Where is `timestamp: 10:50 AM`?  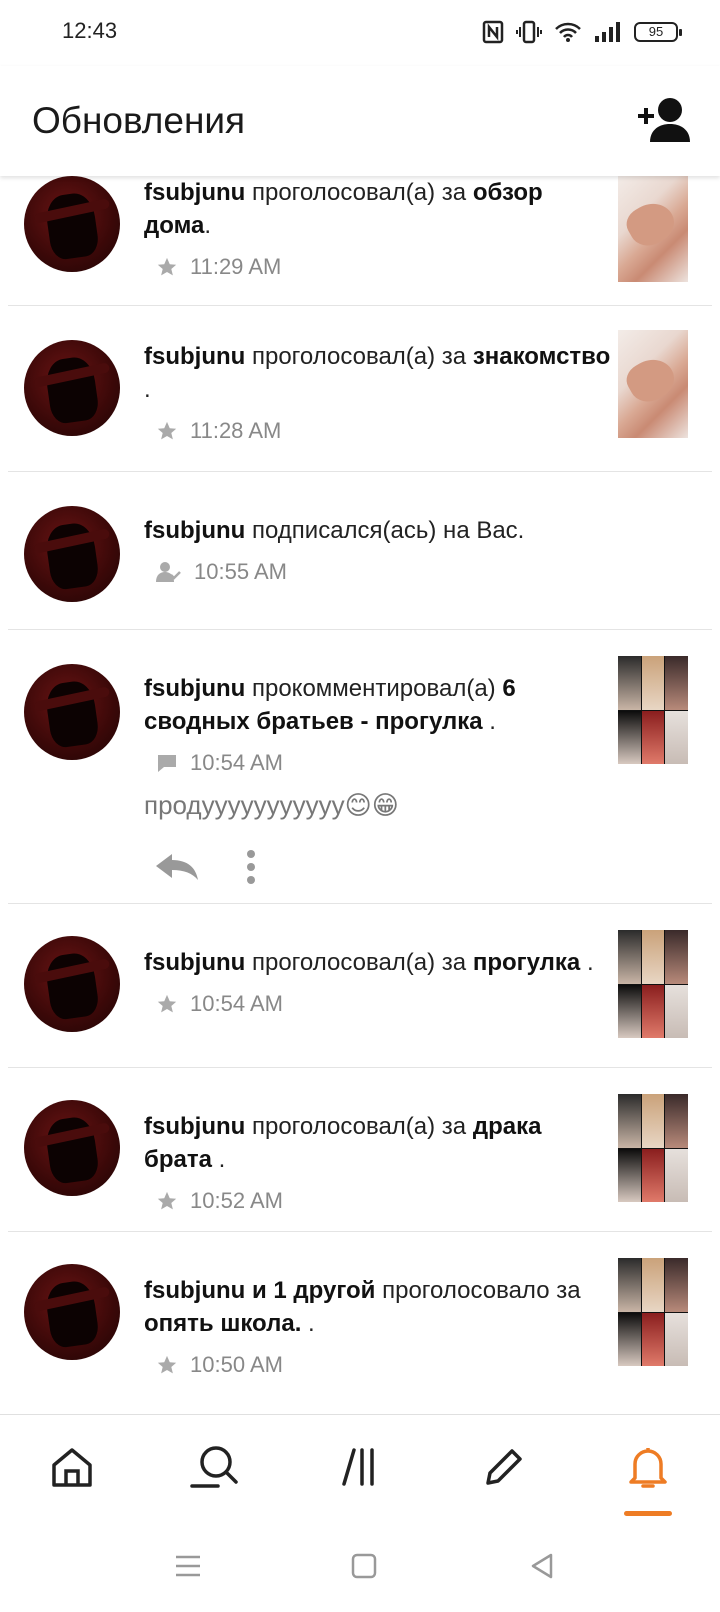
timestamp: 10:50 AM is located at coordinates (236, 1364).